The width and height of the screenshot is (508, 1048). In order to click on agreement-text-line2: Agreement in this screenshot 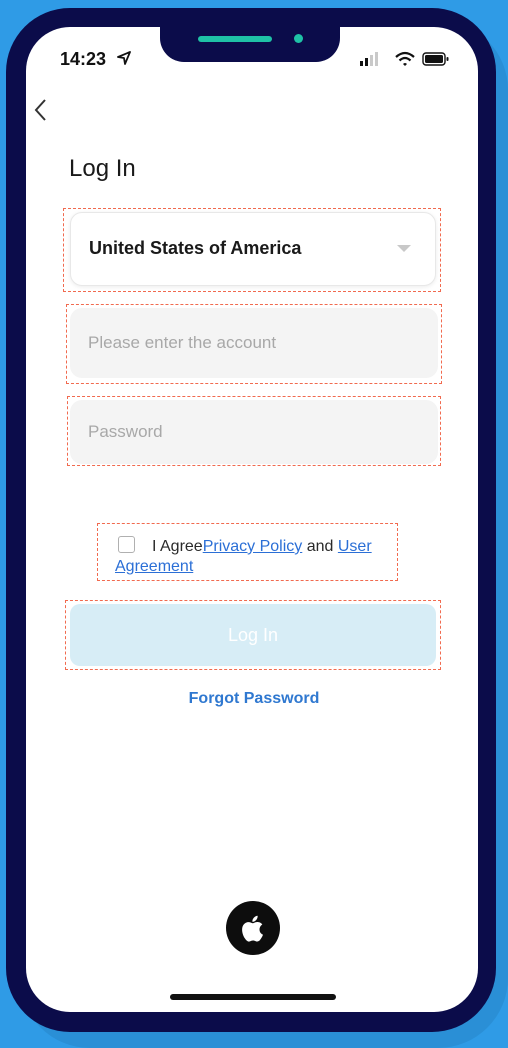, I will do `click(154, 567)`.